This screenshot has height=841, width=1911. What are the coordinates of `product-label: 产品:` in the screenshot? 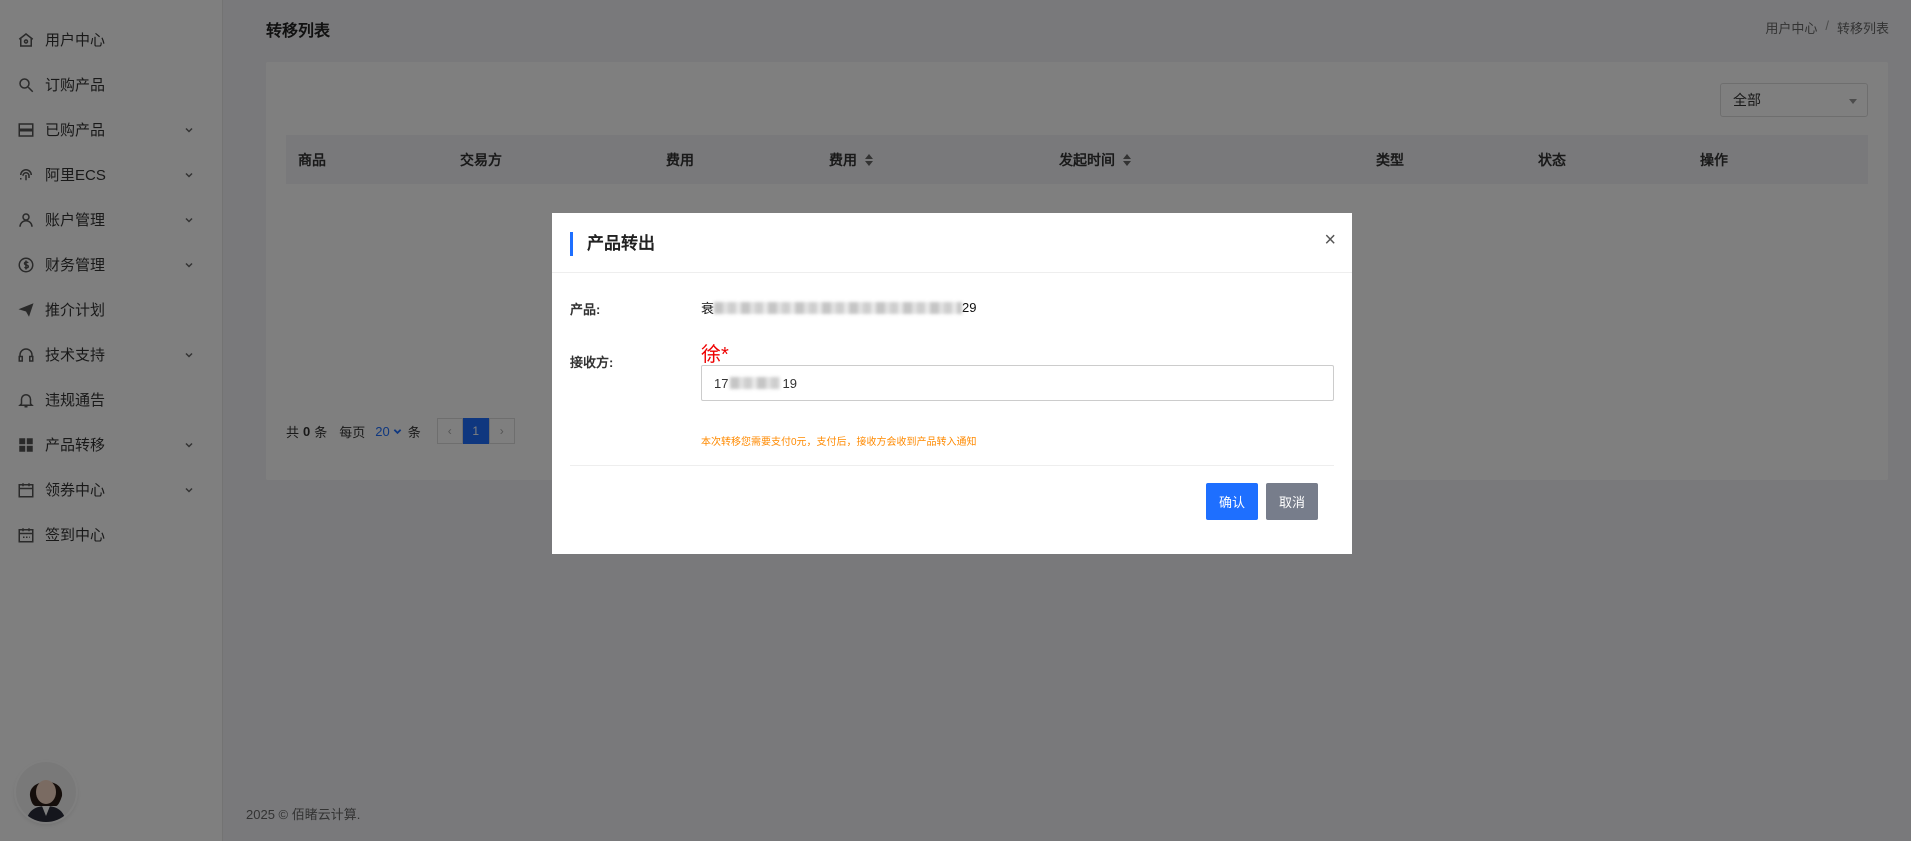 It's located at (585, 309).